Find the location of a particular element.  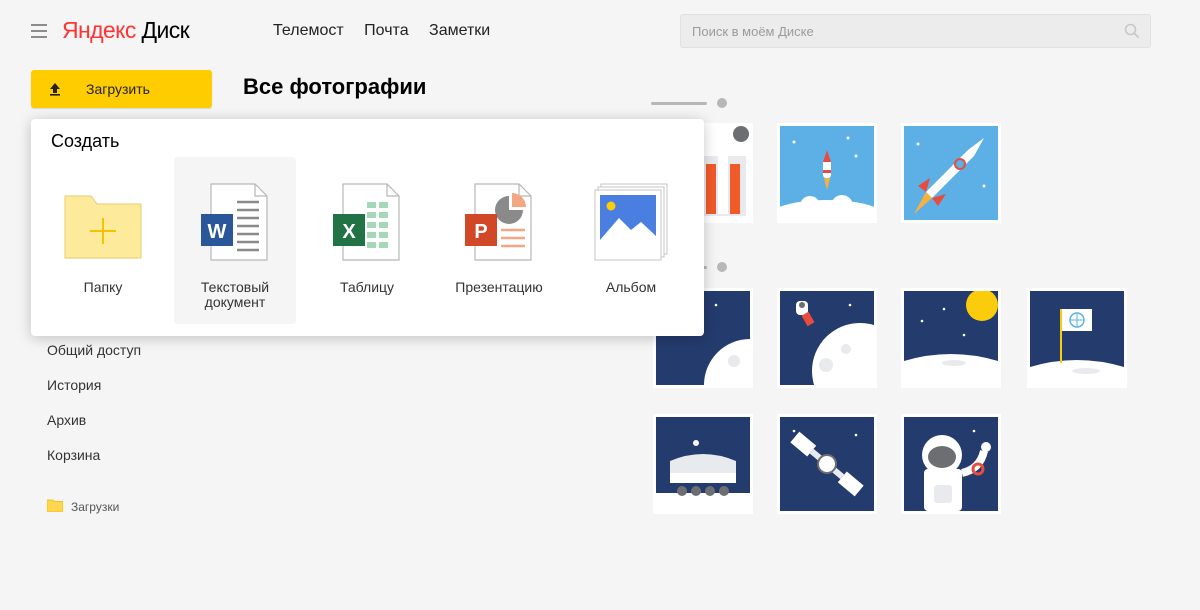

search-box is located at coordinates (915, 31).